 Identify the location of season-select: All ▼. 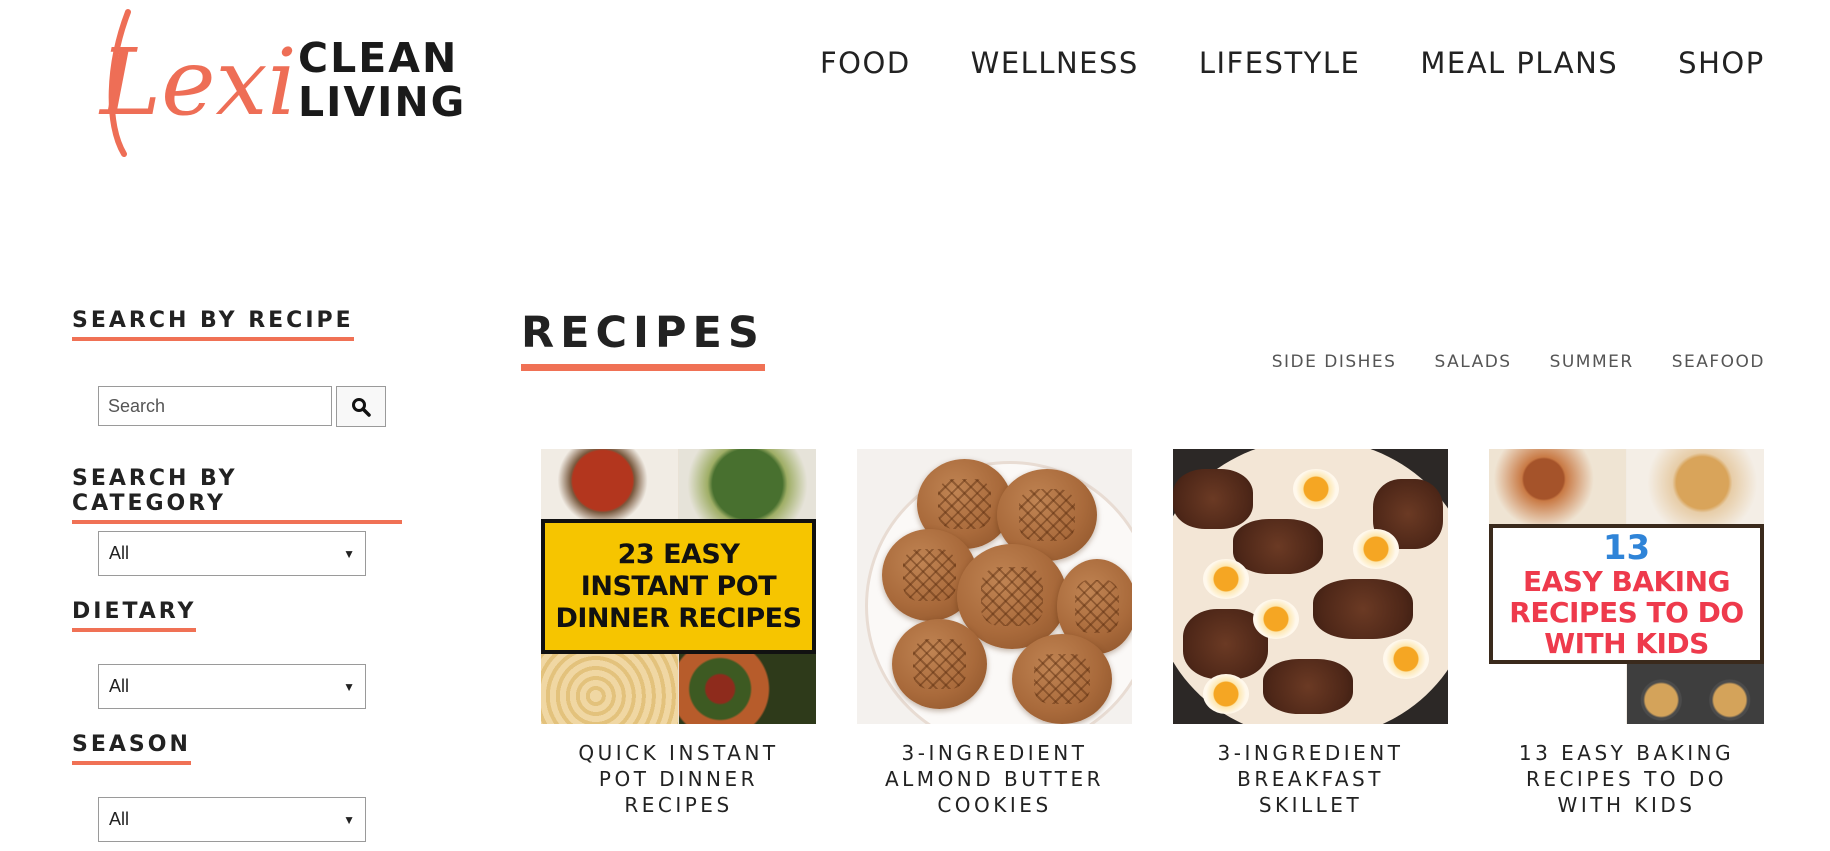
(232, 819).